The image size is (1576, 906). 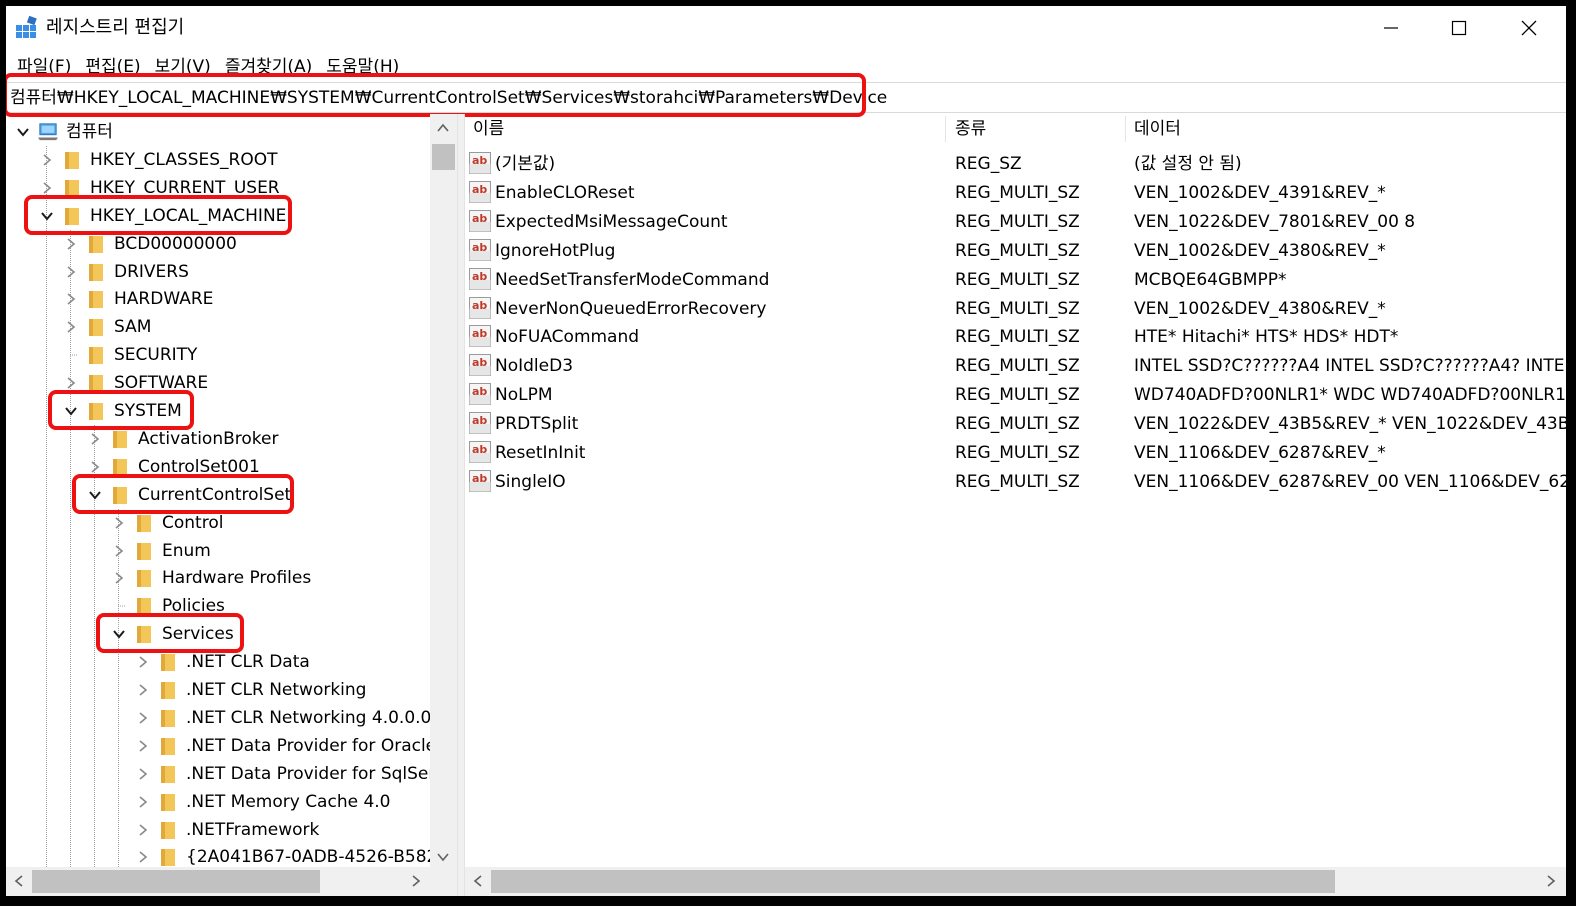 I want to click on tree-item: Enum, so click(x=160, y=551).